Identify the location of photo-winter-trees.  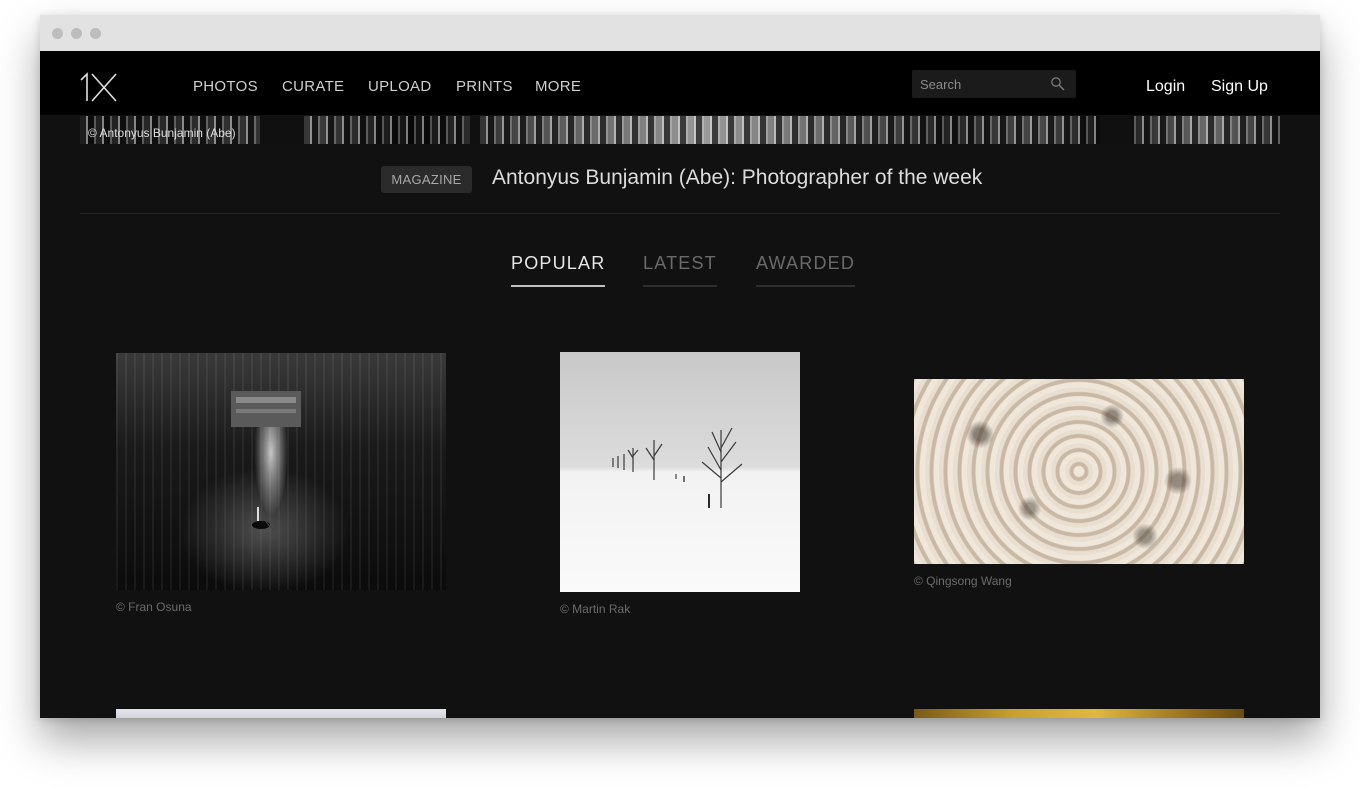
(680, 472).